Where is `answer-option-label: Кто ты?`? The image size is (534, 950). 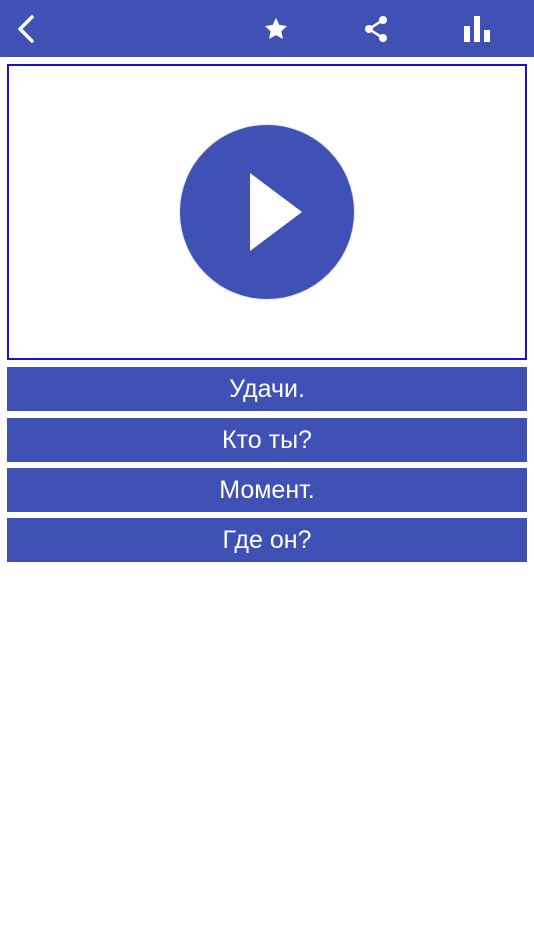 answer-option-label: Кто ты? is located at coordinates (267, 439).